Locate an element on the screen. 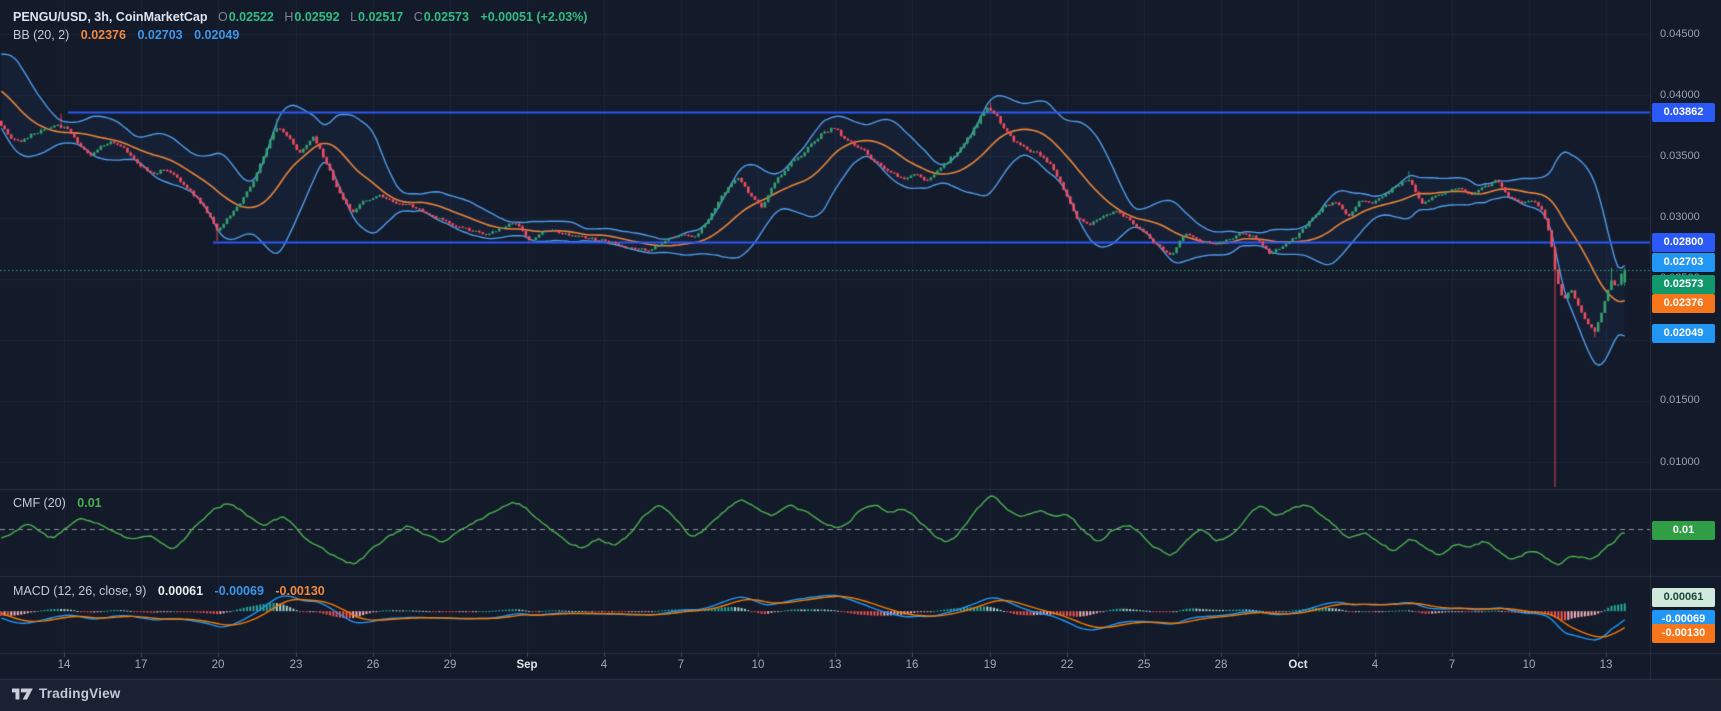 The height and width of the screenshot is (711, 1721). tradingview-logo: TradingView is located at coordinates (66, 693).